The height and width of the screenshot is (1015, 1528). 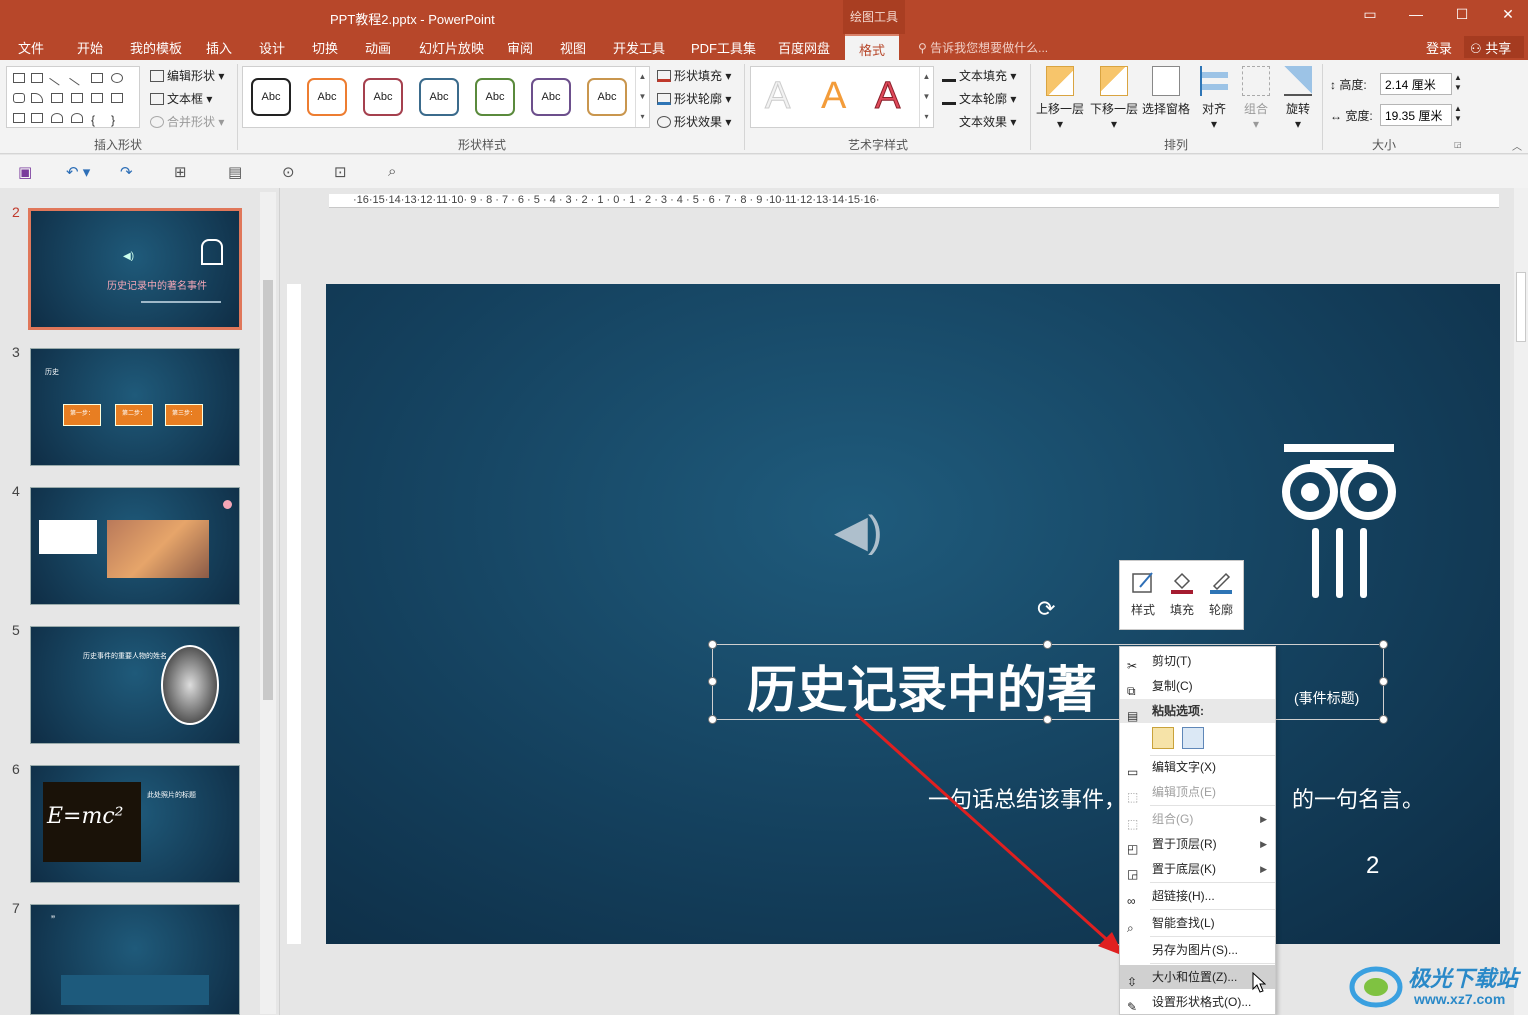 I want to click on thumbnails-scrollbar, so click(x=268, y=603).